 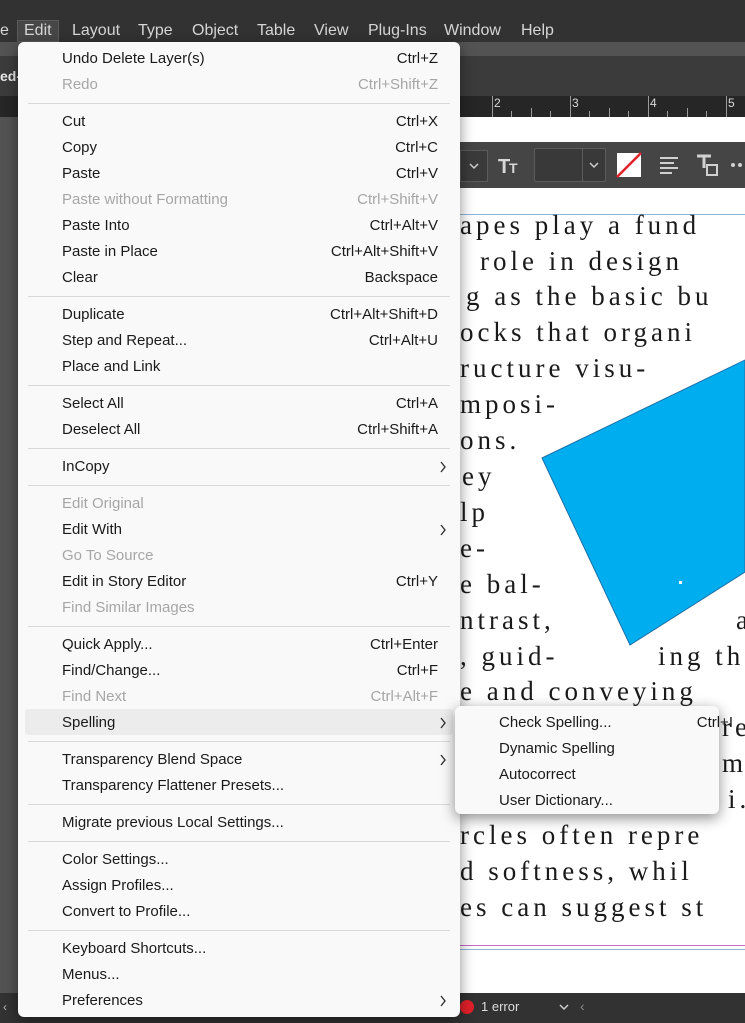 I want to click on menu-item-cut: Cut Ctrl+X, so click(x=250, y=122).